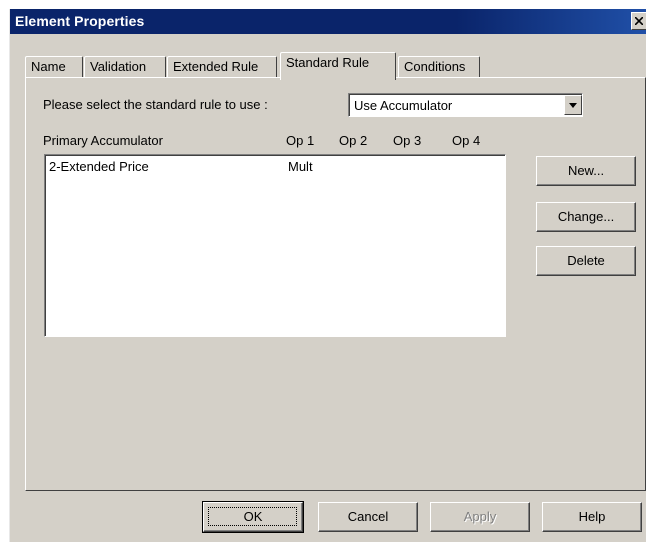 The image size is (646, 542). I want to click on dropdown-arrow-button, so click(573, 105).